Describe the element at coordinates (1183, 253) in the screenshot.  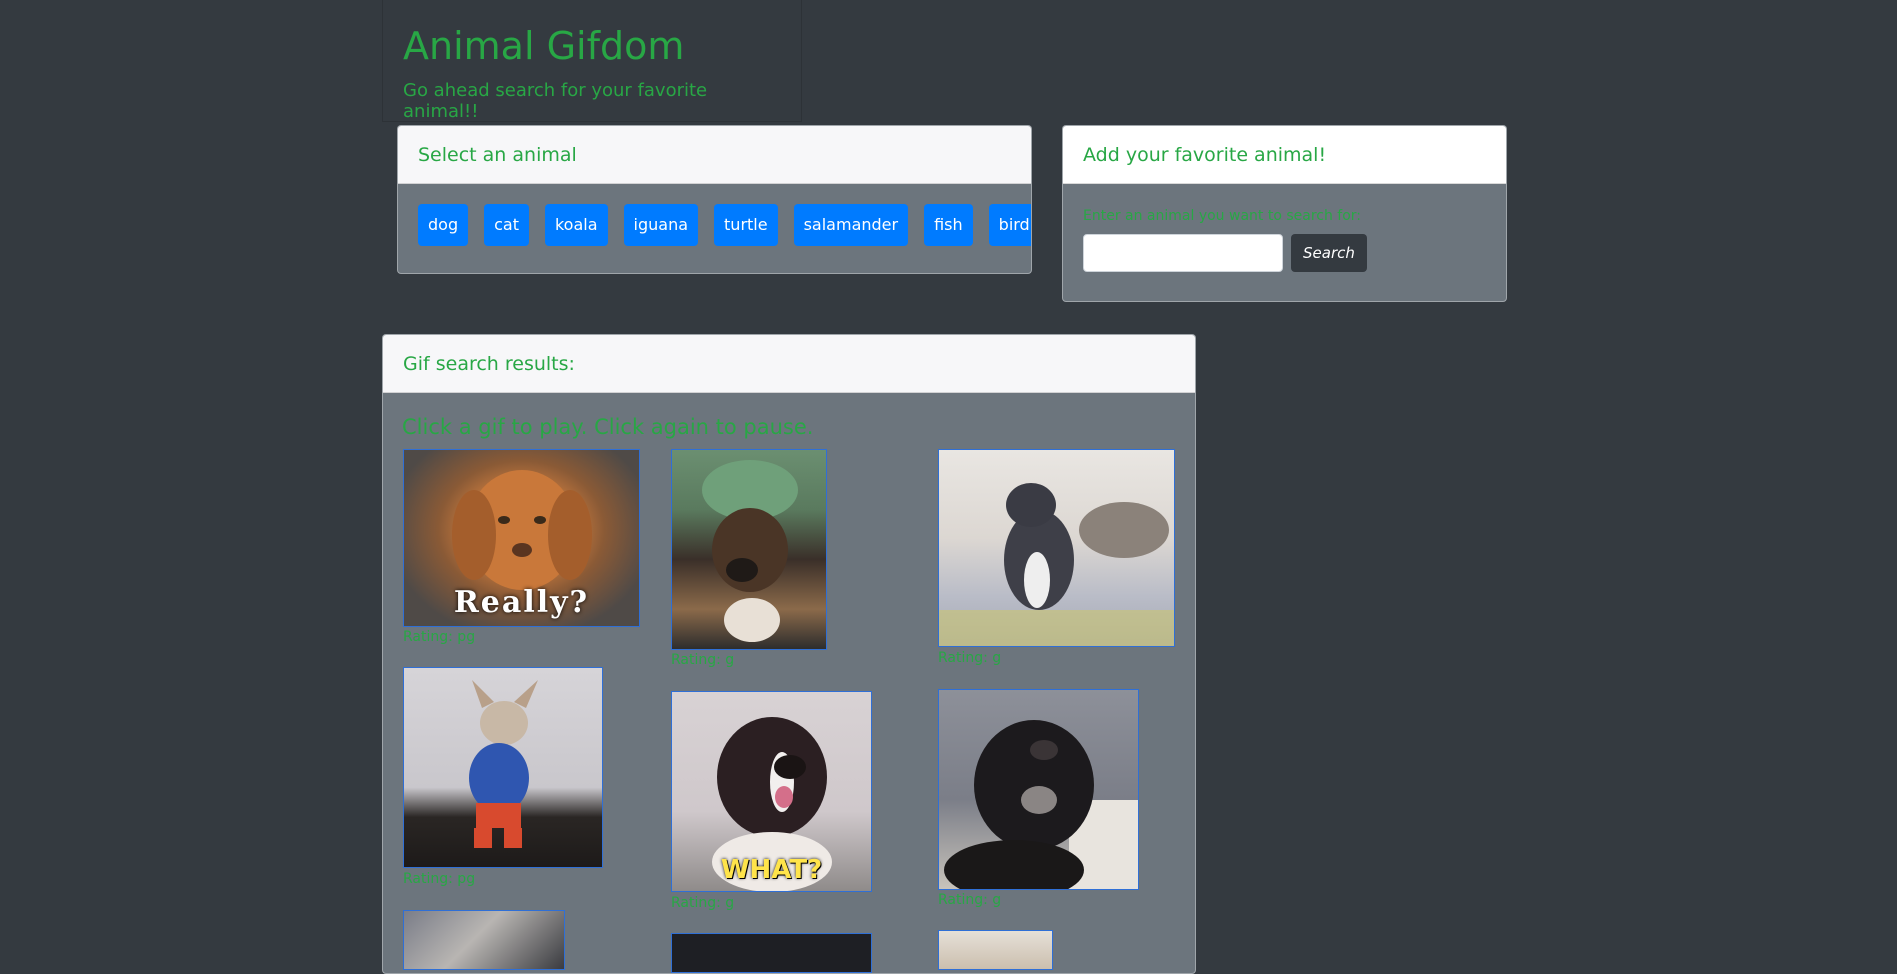
I see `animal-search-input` at that location.